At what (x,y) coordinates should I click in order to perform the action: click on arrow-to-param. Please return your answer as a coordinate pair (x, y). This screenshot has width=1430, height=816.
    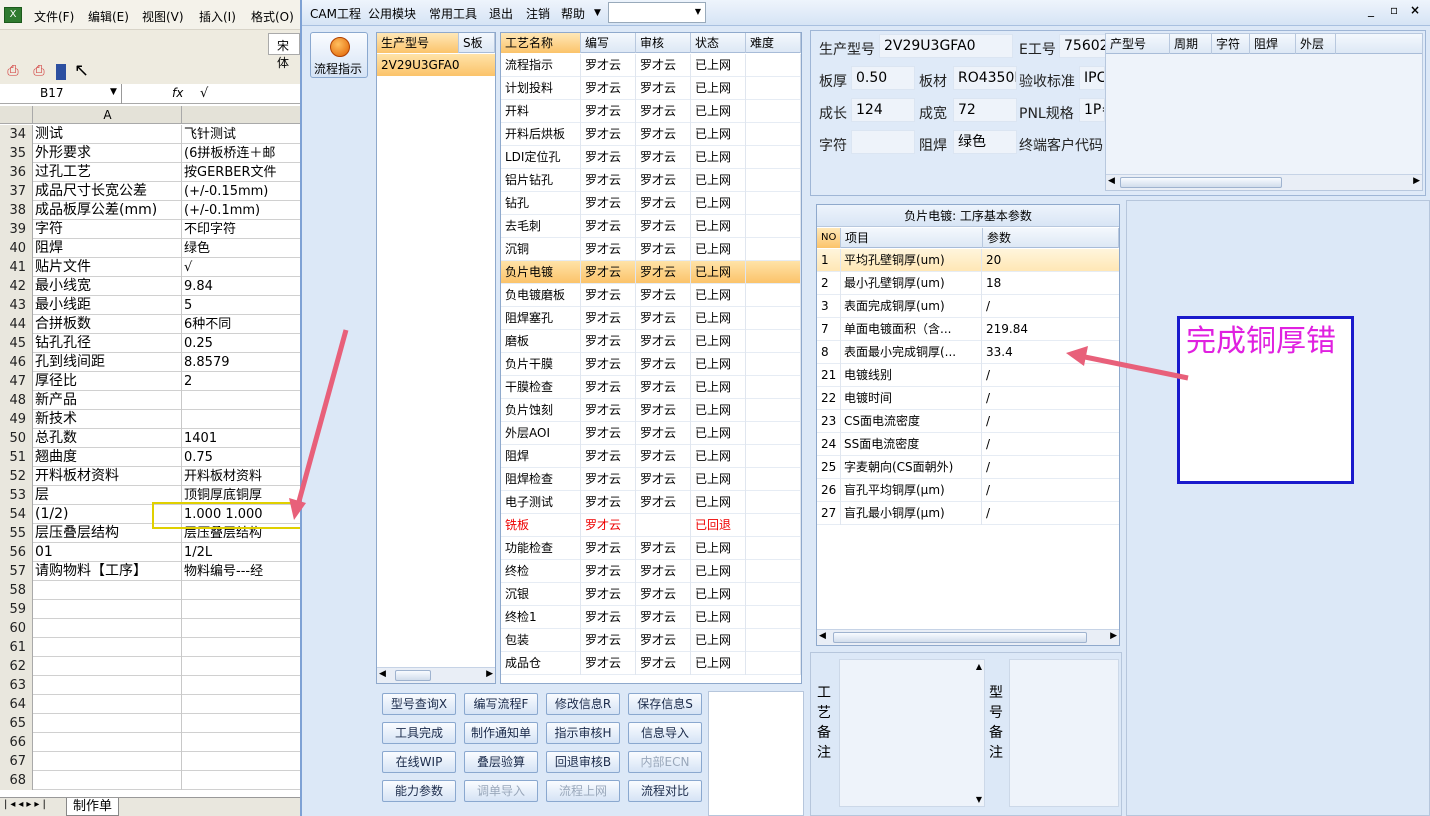
    Looking at the image, I should click on (1134, 367).